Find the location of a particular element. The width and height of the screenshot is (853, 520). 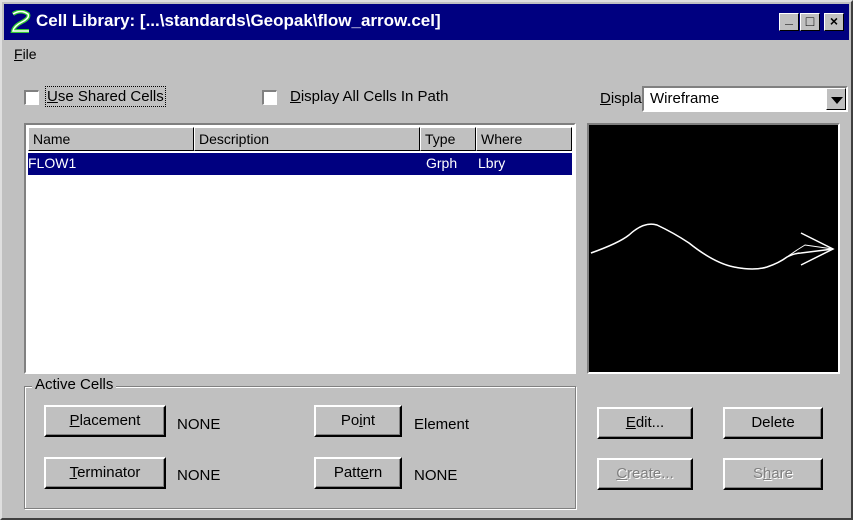

microstation-app-icon is located at coordinates (20, 21).